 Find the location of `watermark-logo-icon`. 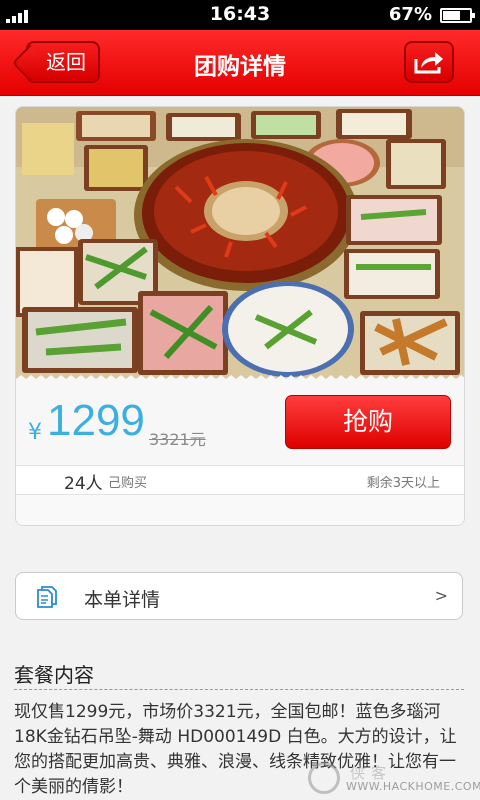

watermark-logo-icon is located at coordinates (324, 778).